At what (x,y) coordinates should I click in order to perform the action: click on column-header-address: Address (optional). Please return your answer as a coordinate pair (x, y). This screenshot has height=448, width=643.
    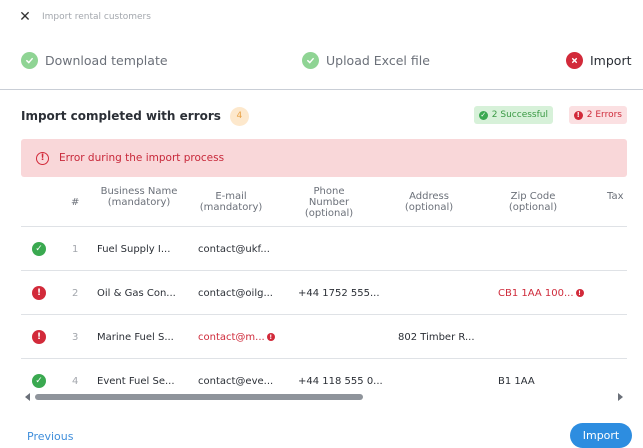
    Looking at the image, I should click on (429, 202).